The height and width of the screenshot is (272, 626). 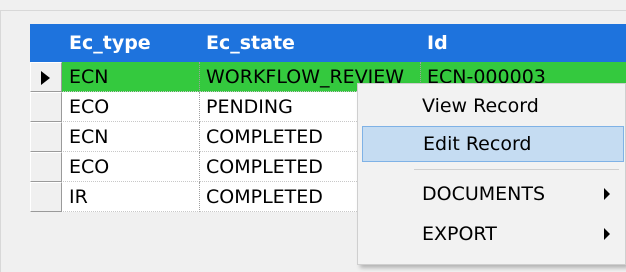 I want to click on current-row-arrow-icon, so click(x=45, y=78).